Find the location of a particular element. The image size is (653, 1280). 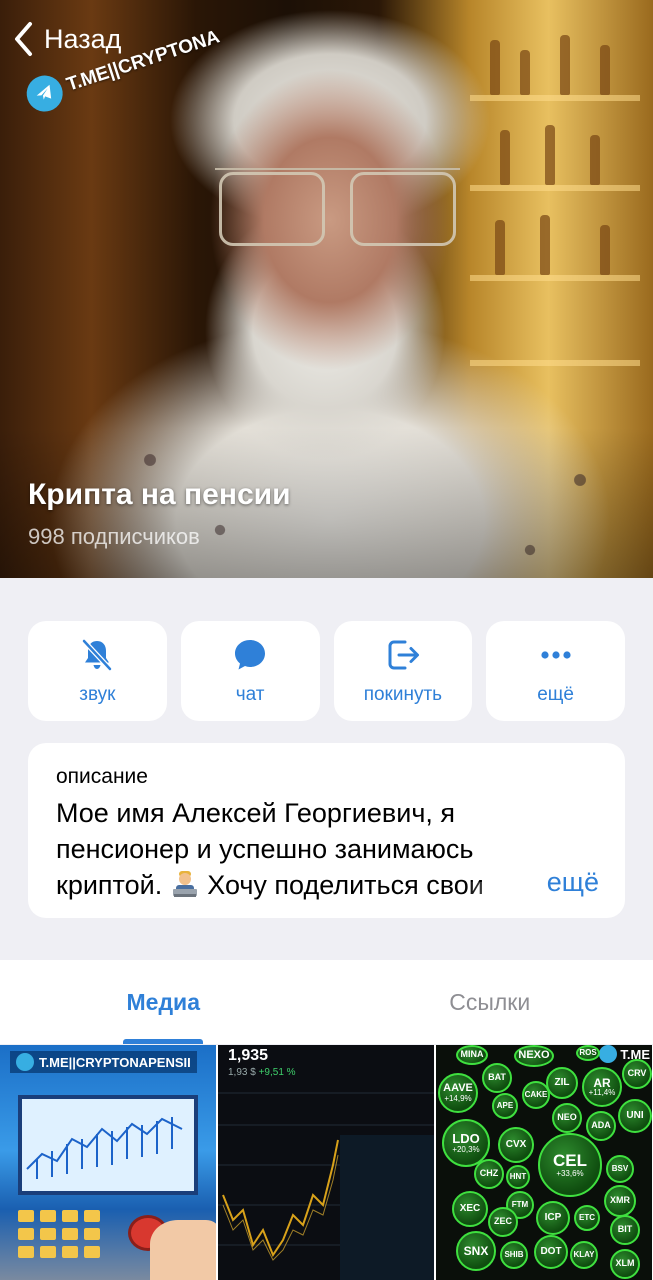

chat-bubble-icon is located at coordinates (250, 655).